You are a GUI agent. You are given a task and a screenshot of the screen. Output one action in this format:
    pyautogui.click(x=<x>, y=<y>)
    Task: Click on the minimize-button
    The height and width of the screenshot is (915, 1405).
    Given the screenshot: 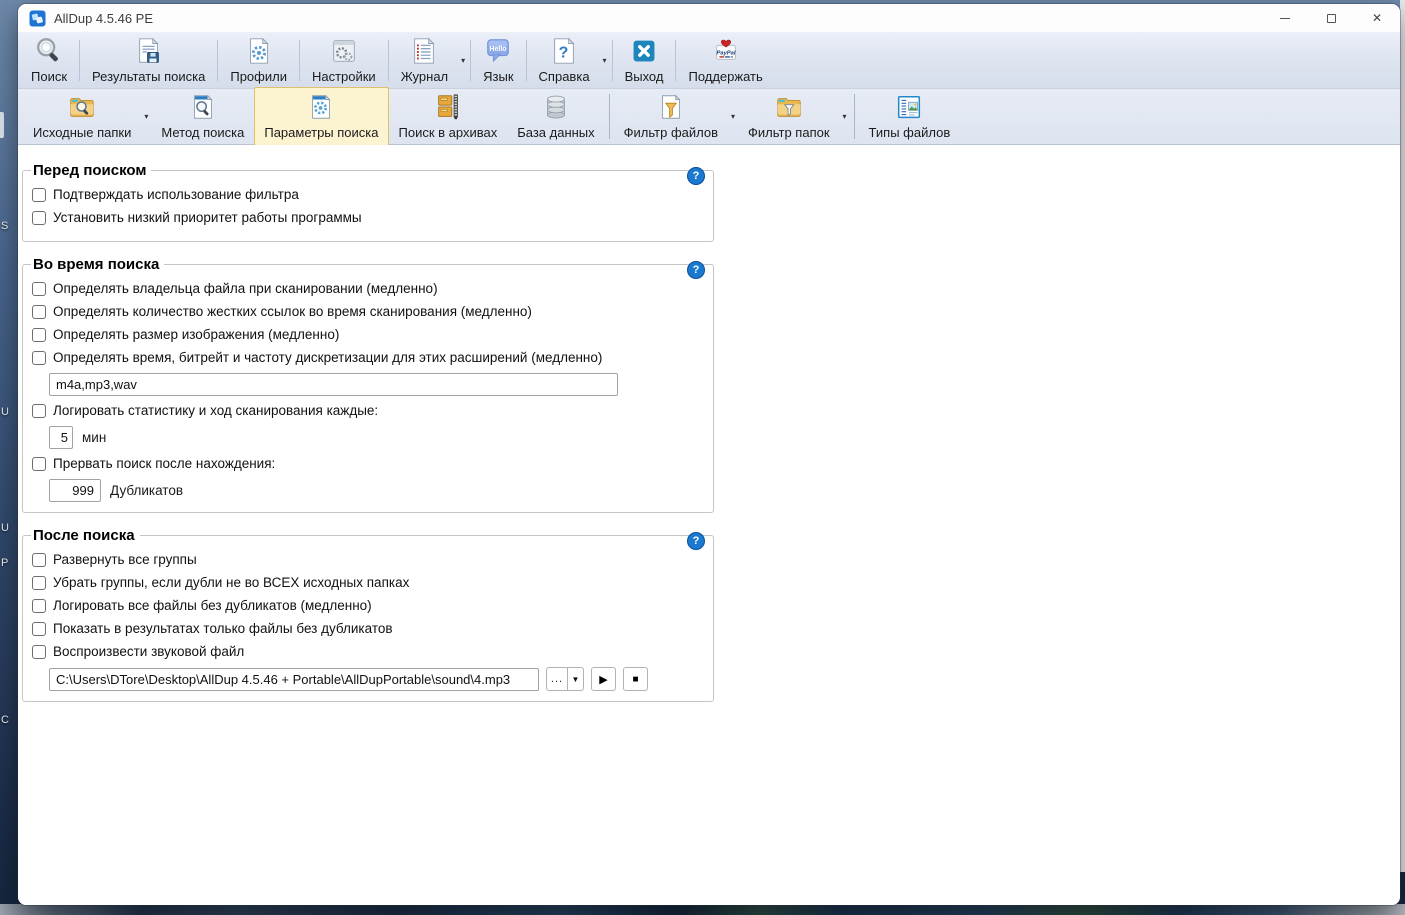 What is the action you would take?
    pyautogui.click(x=1285, y=18)
    